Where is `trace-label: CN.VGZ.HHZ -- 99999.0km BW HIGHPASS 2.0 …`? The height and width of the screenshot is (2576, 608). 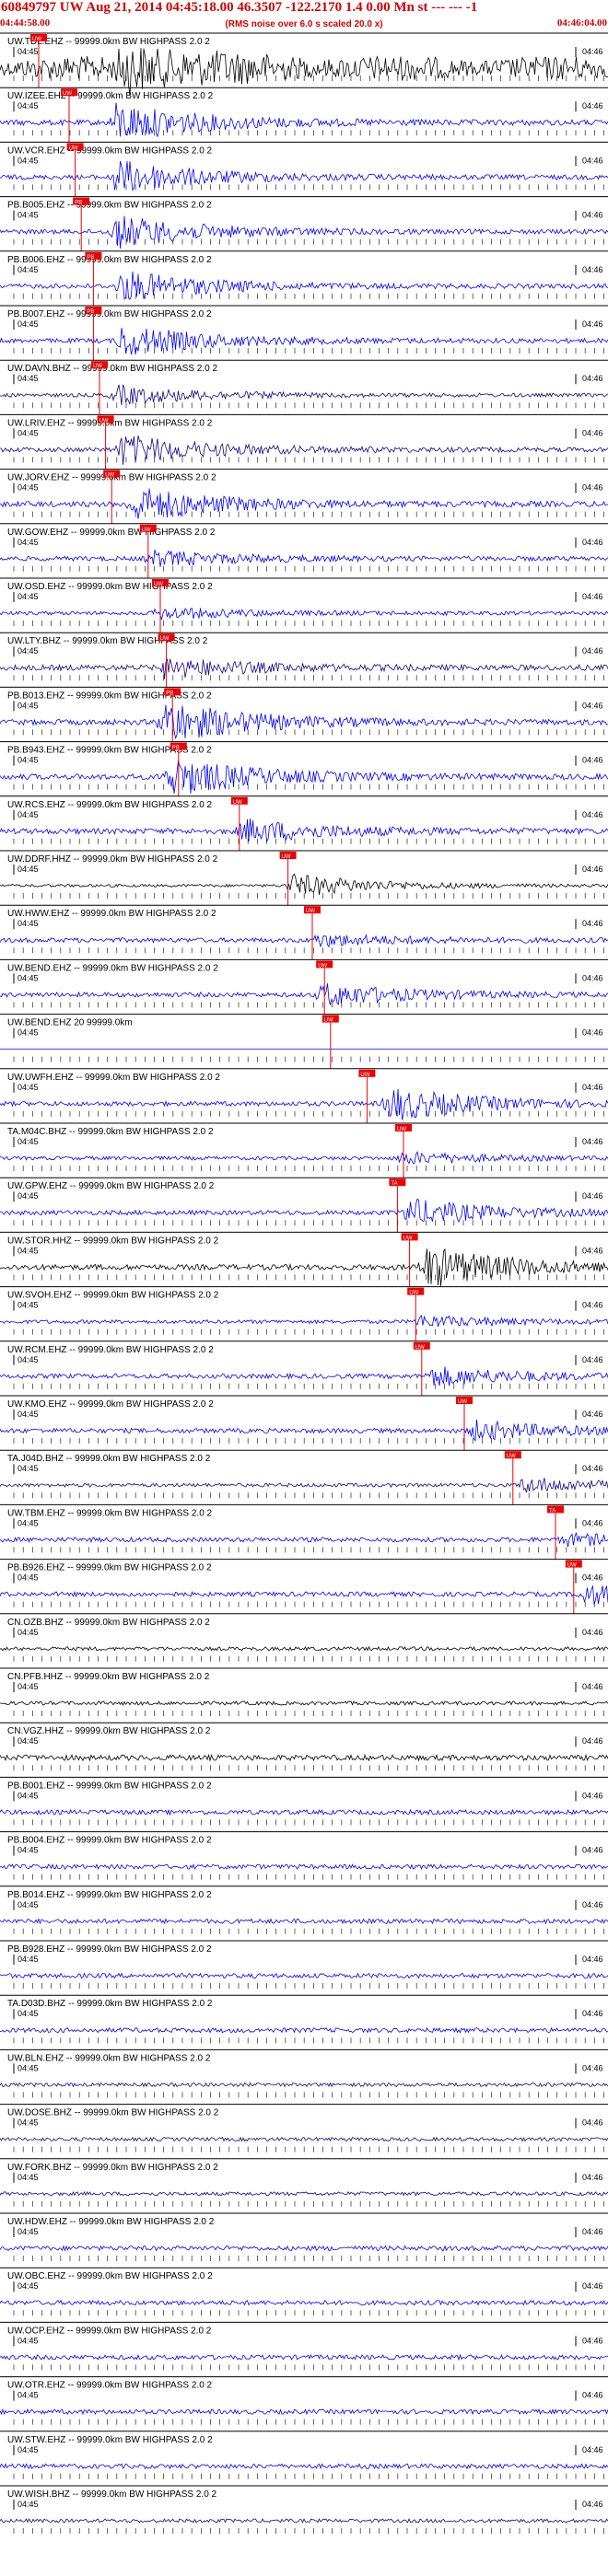
trace-label: CN.VGZ.HHZ -- 99999.0km BW HIGHPASS 2.0 … is located at coordinates (109, 1731).